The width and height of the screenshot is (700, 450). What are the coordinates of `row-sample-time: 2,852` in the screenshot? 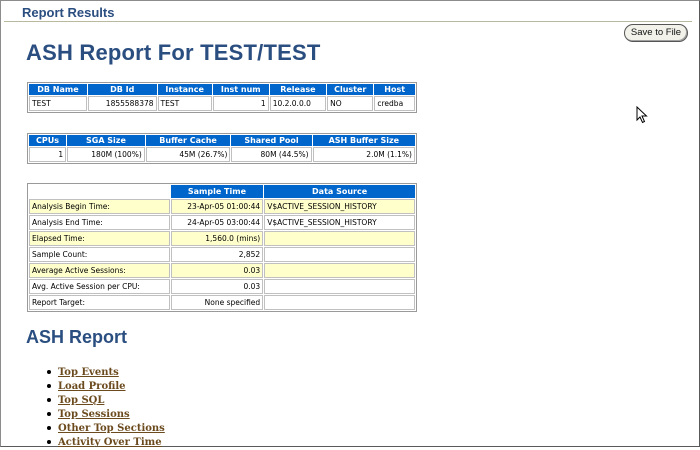 It's located at (217, 254).